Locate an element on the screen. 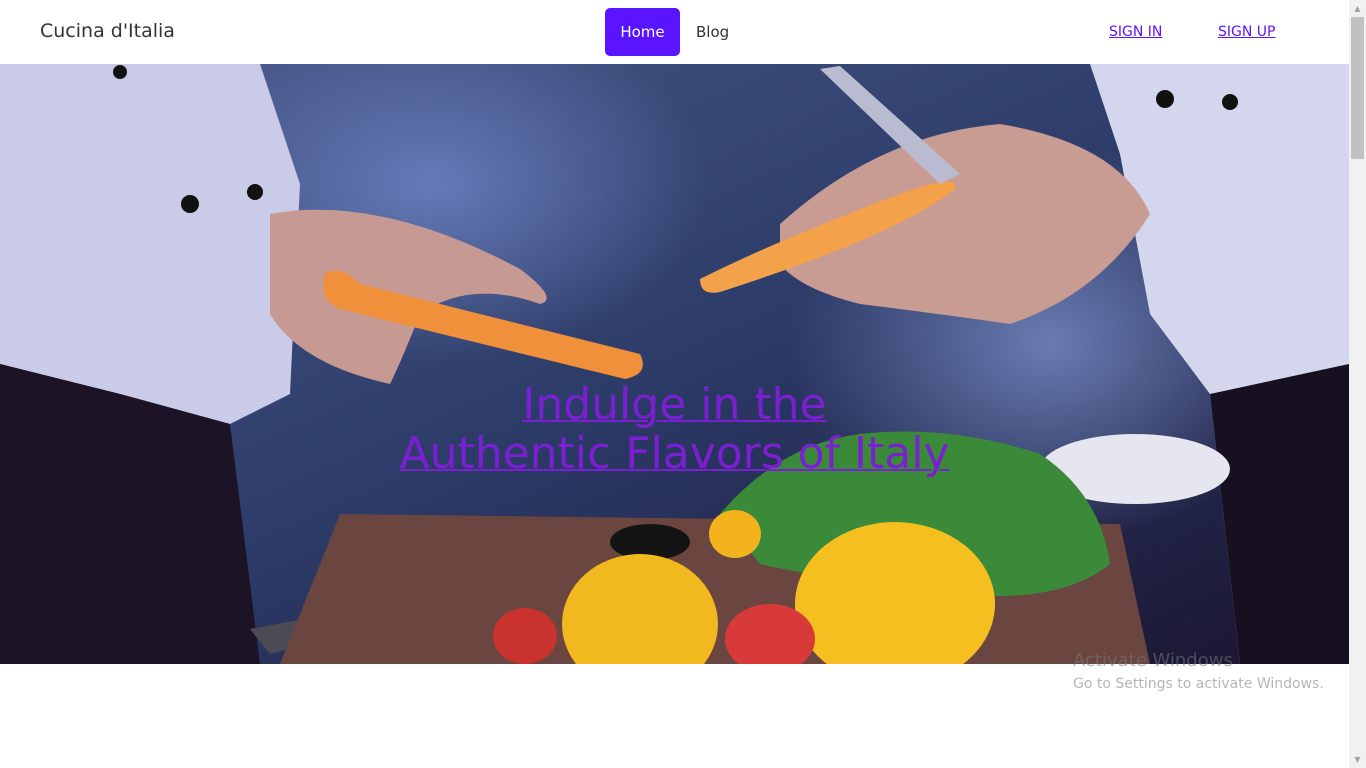 The image size is (1366, 768). vertical-scrollbar: ▲ ▼ is located at coordinates (1357, 384).